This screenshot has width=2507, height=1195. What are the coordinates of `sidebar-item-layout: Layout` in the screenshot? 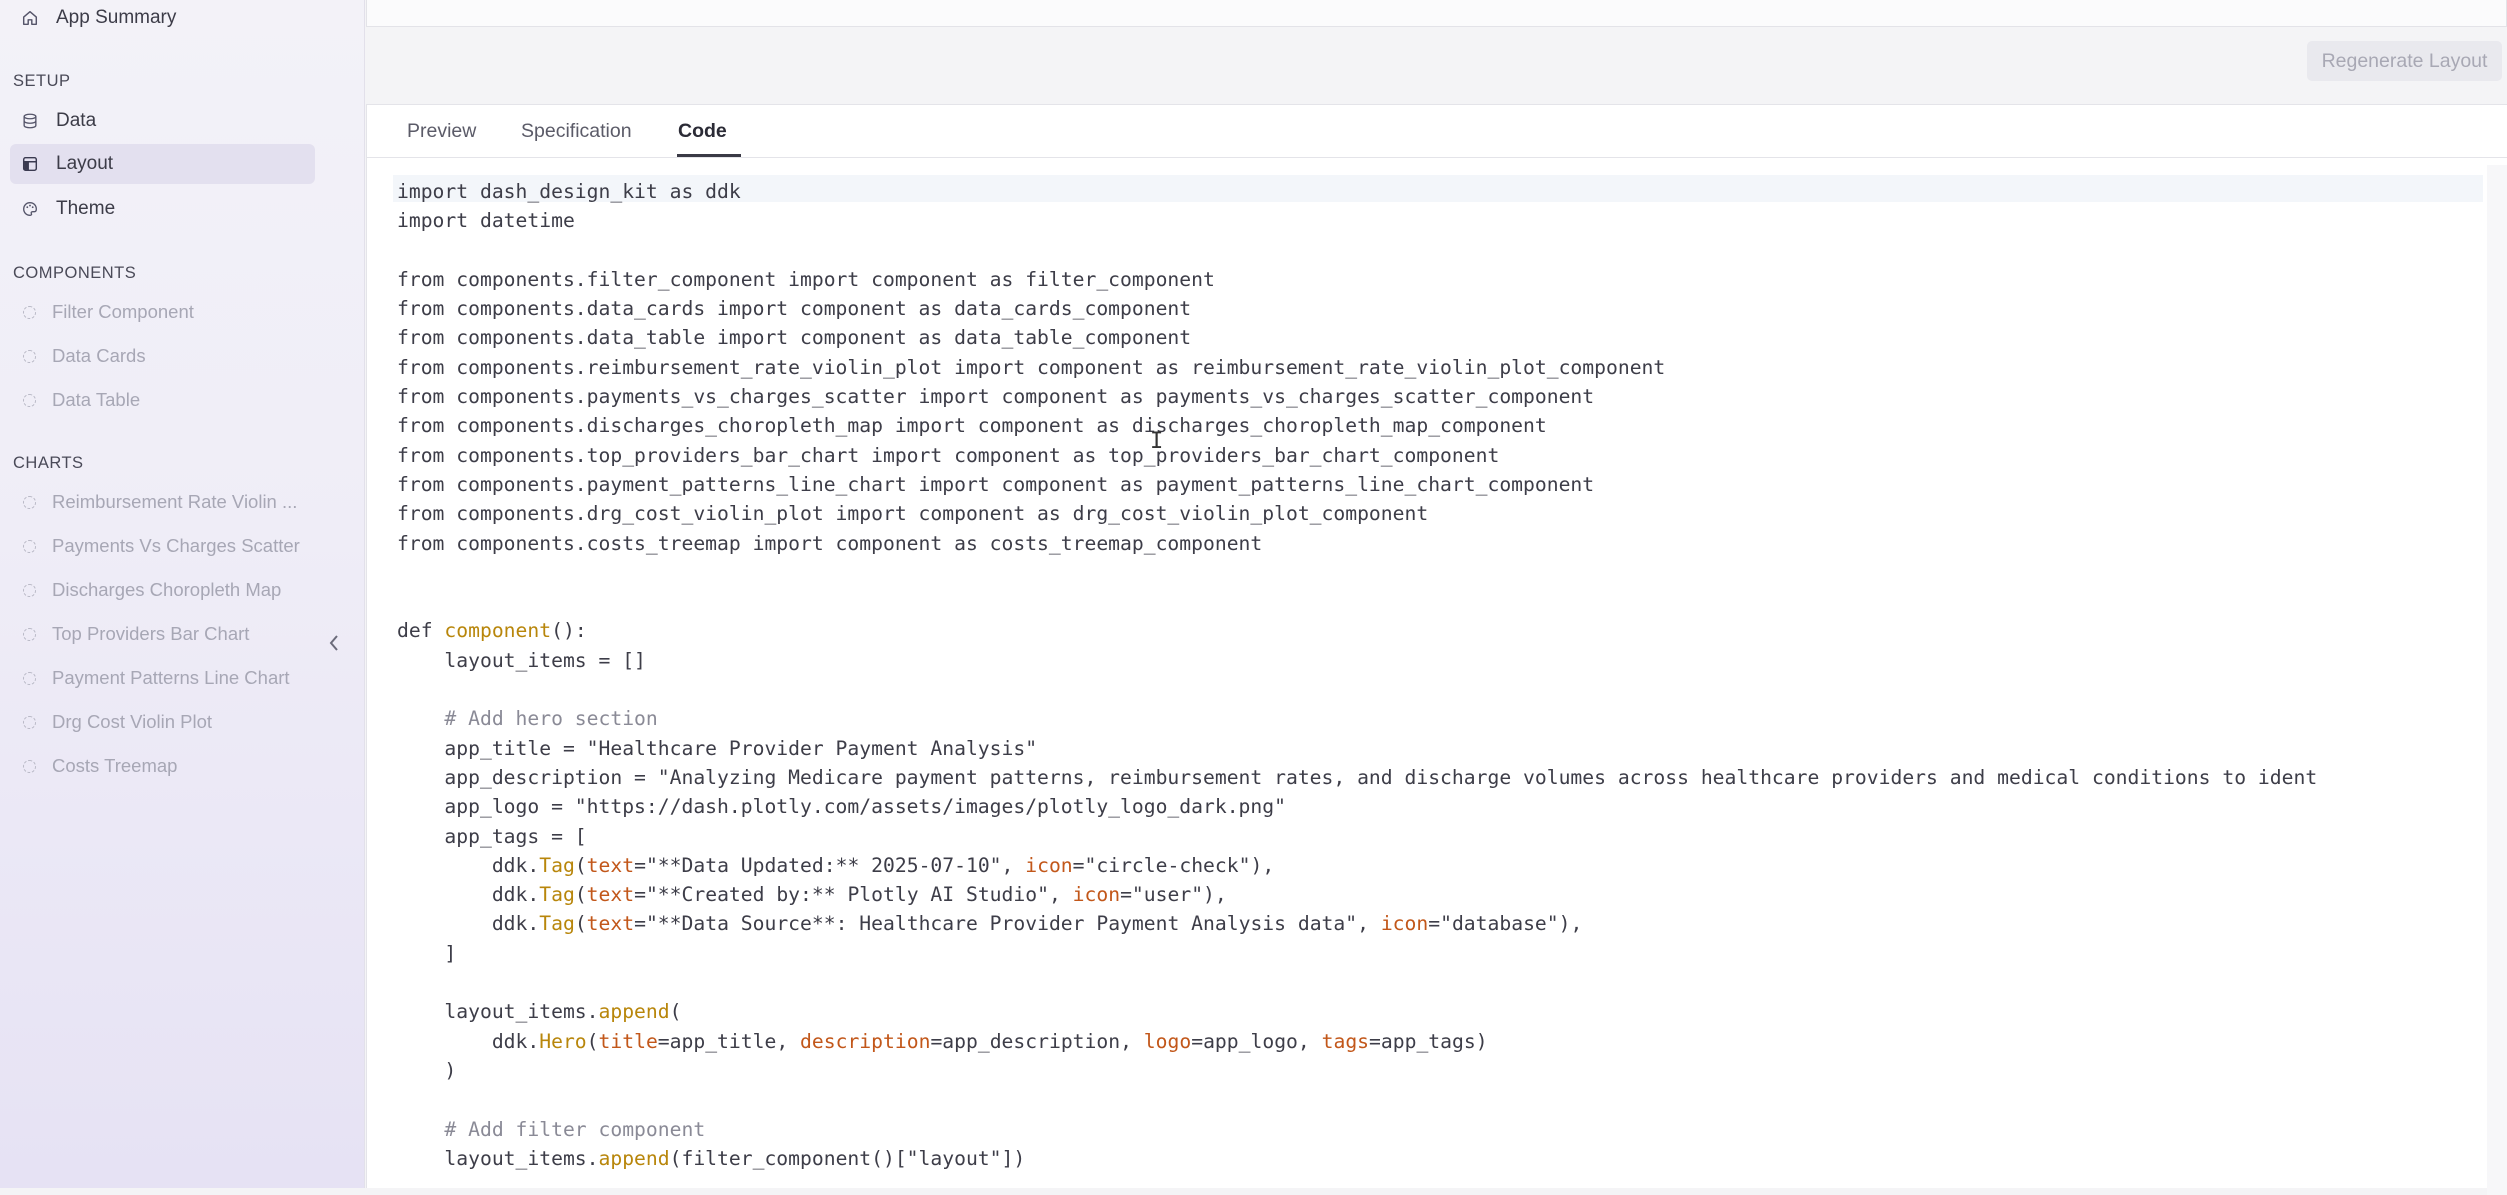 It's located at (162, 164).